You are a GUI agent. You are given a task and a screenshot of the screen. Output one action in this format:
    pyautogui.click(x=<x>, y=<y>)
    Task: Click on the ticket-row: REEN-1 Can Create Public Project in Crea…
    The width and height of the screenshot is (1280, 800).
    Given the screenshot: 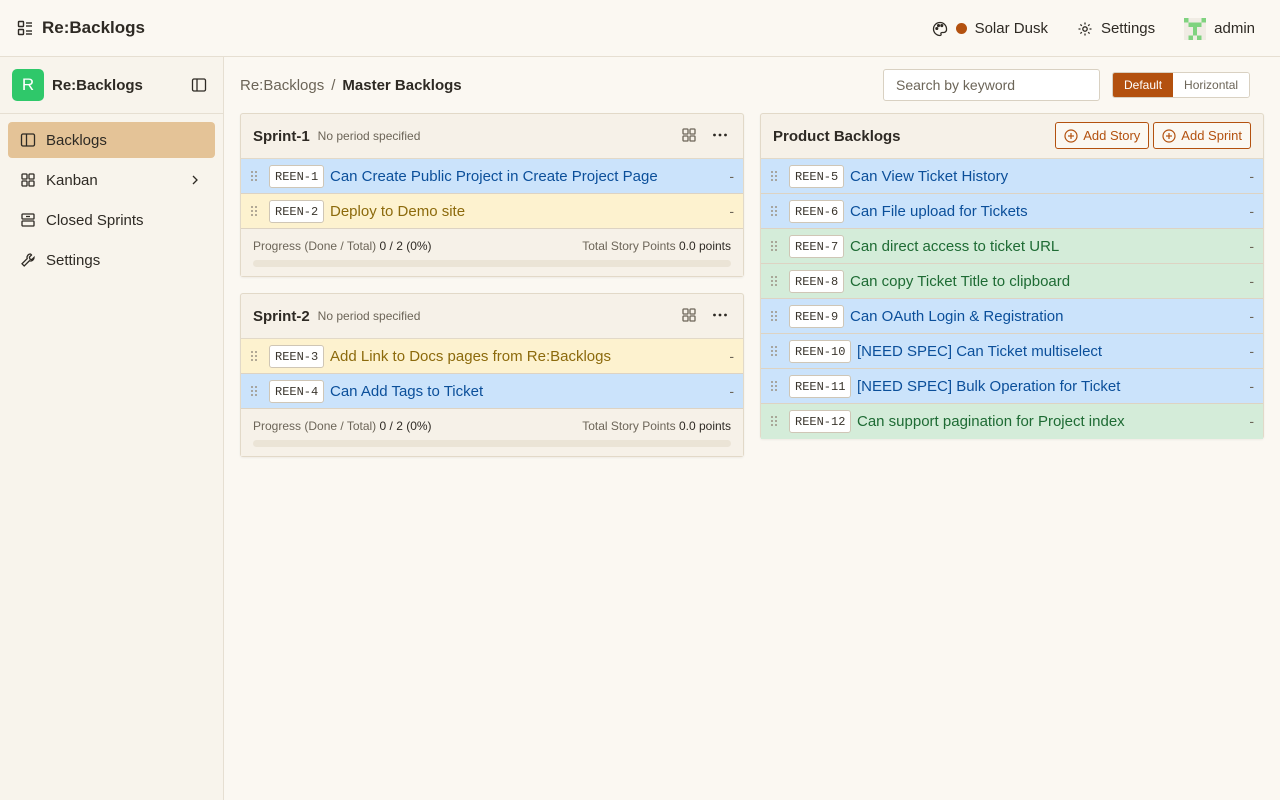 What is the action you would take?
    pyautogui.click(x=492, y=176)
    